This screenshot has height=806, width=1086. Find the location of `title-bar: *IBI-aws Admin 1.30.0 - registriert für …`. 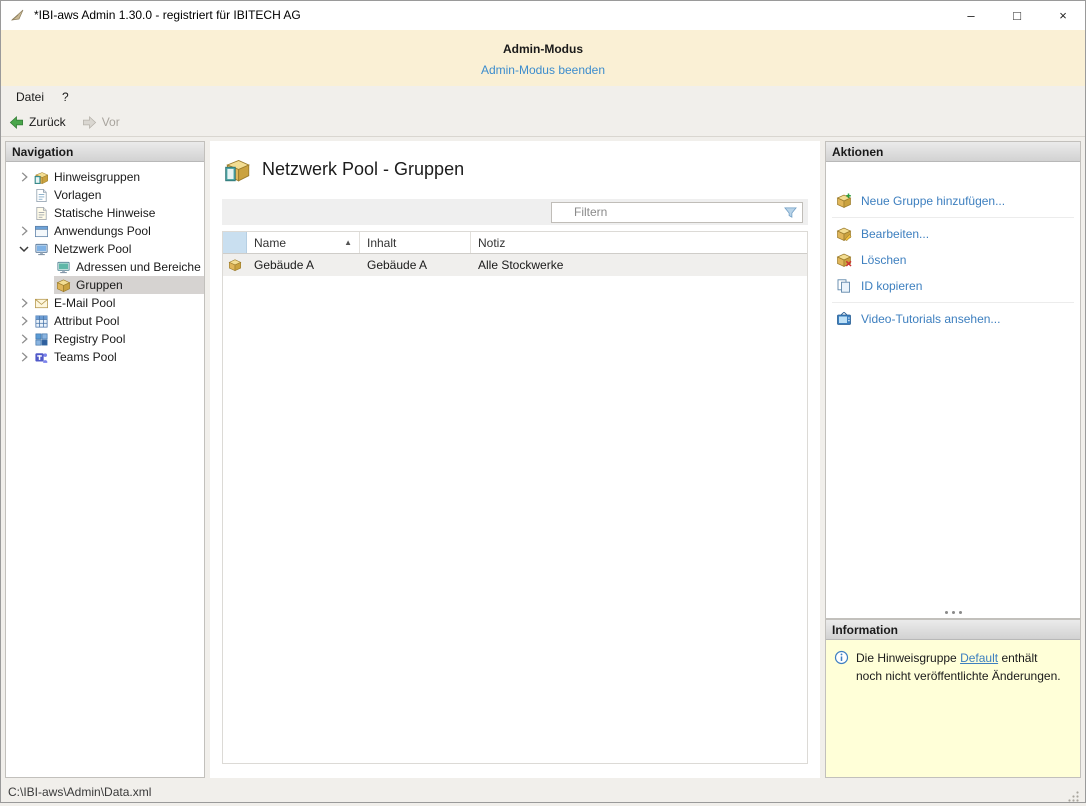

title-bar: *IBI-aws Admin 1.30.0 - registriert für … is located at coordinates (543, 15).